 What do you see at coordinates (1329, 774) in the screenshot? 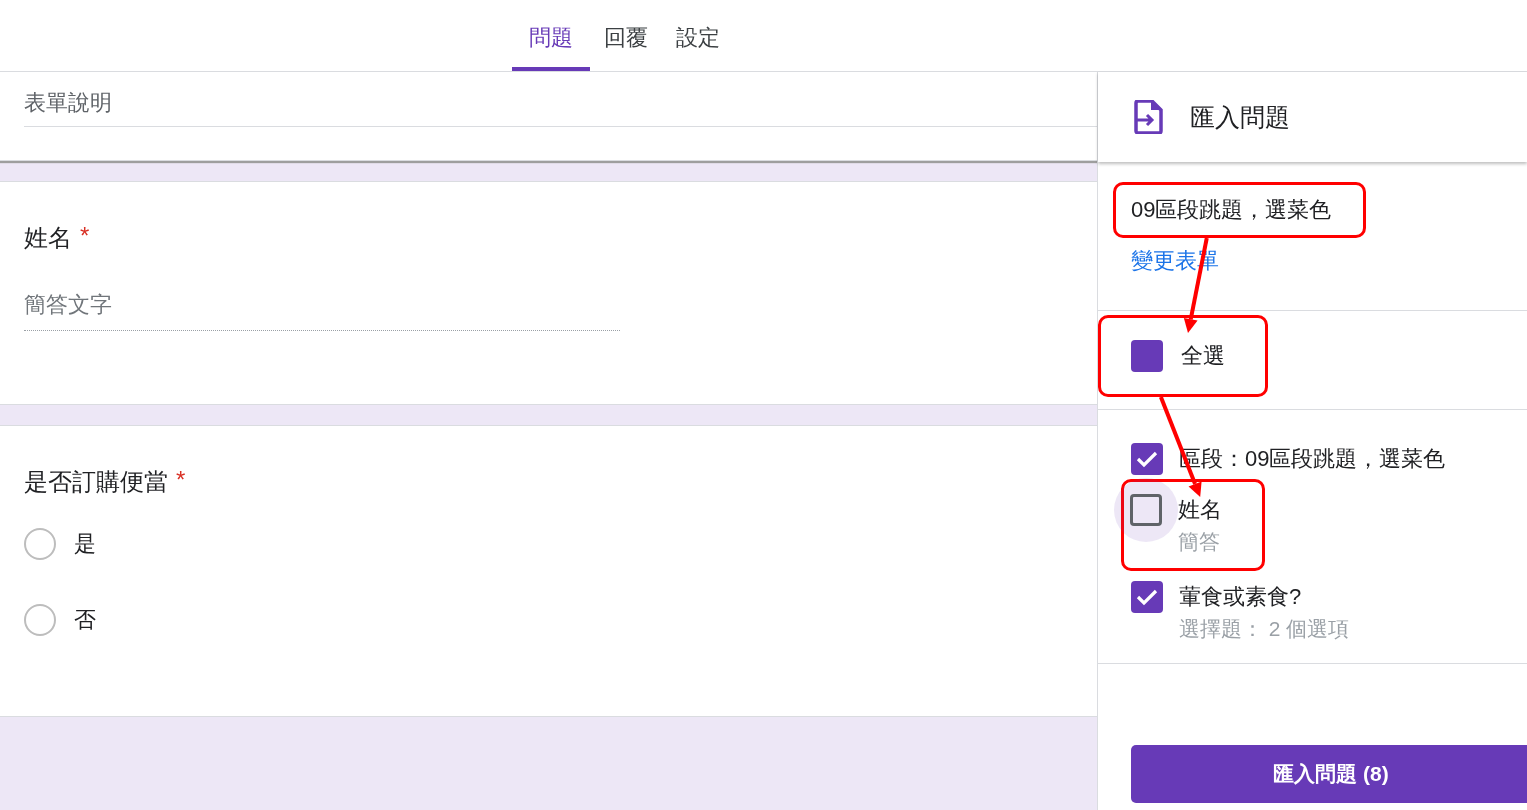
I see `import-button: 匯入問題 (8)` at bounding box center [1329, 774].